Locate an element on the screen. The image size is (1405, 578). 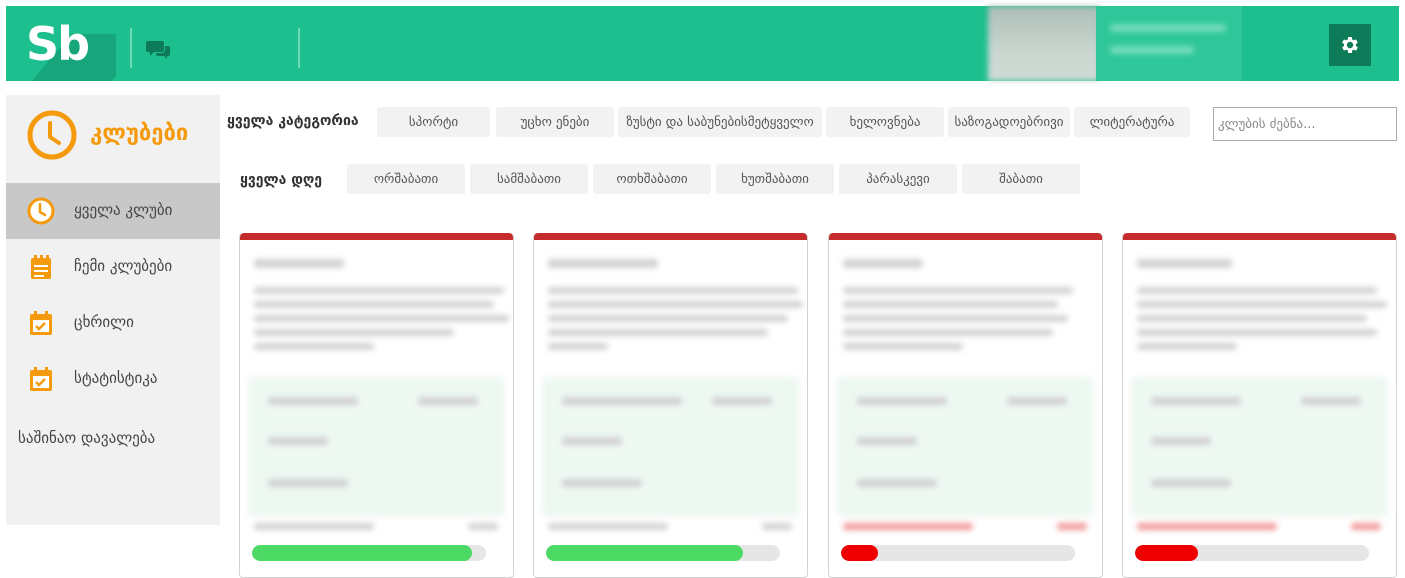
day-chip: შაბათი is located at coordinates (1021, 179).